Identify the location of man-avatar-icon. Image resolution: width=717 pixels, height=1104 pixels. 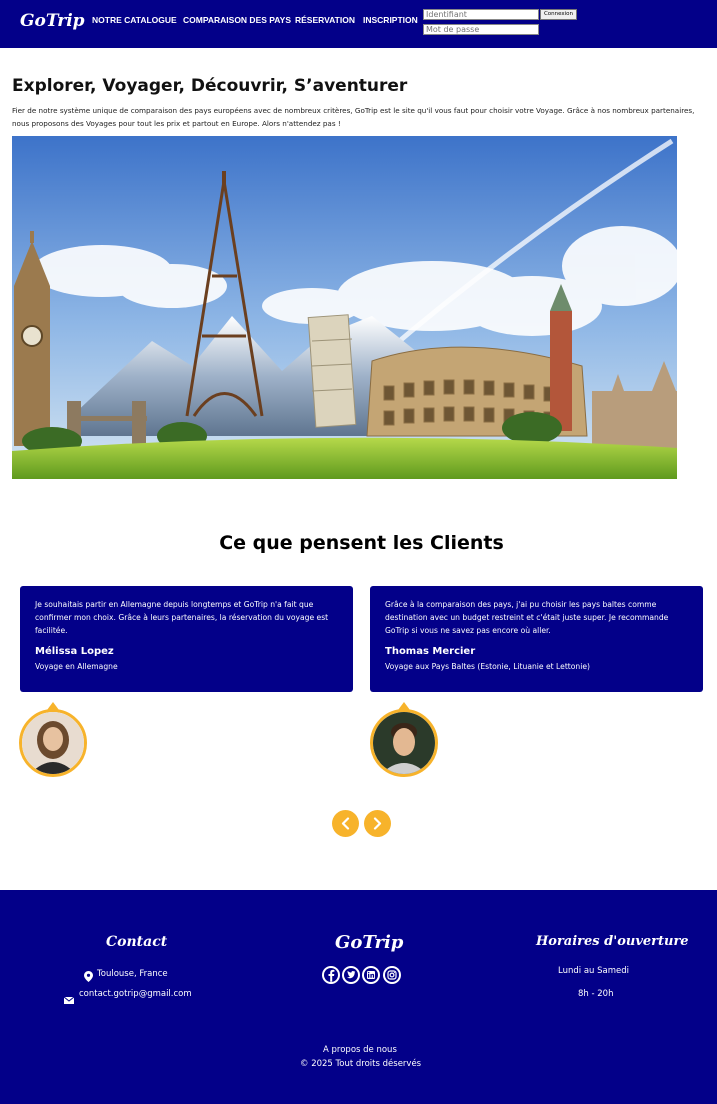
(404, 743).